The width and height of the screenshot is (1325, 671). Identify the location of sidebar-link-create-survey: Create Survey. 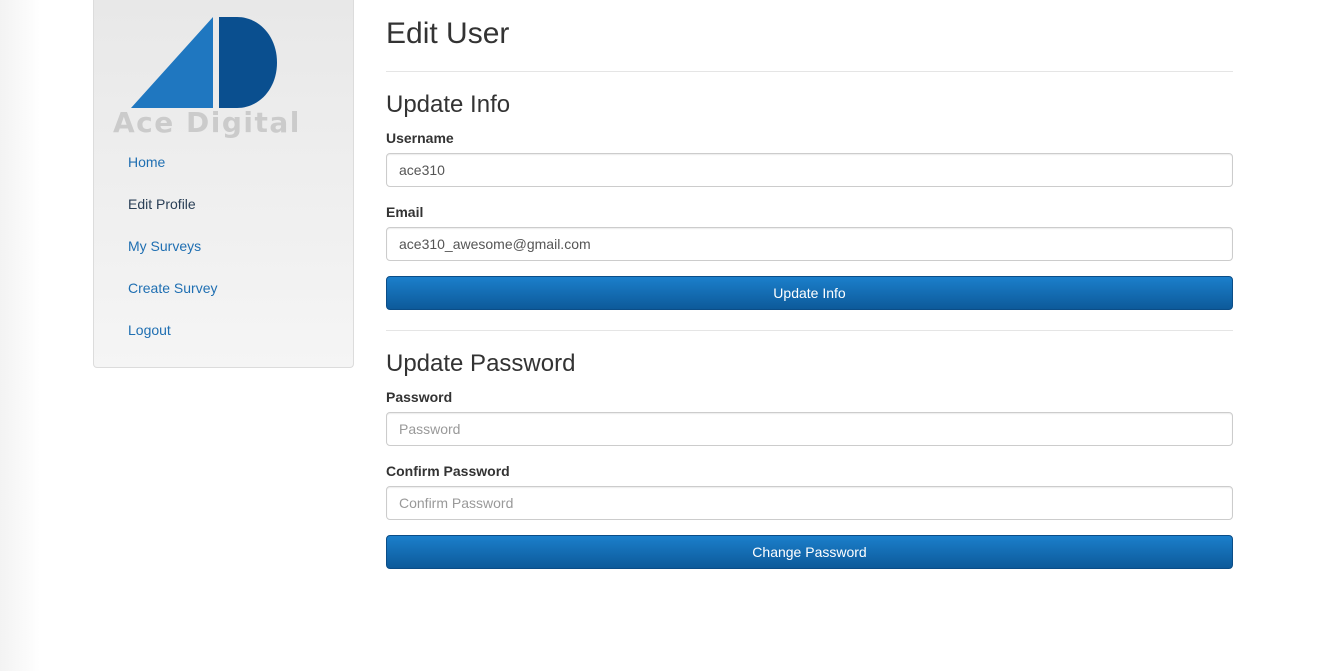
(172, 288).